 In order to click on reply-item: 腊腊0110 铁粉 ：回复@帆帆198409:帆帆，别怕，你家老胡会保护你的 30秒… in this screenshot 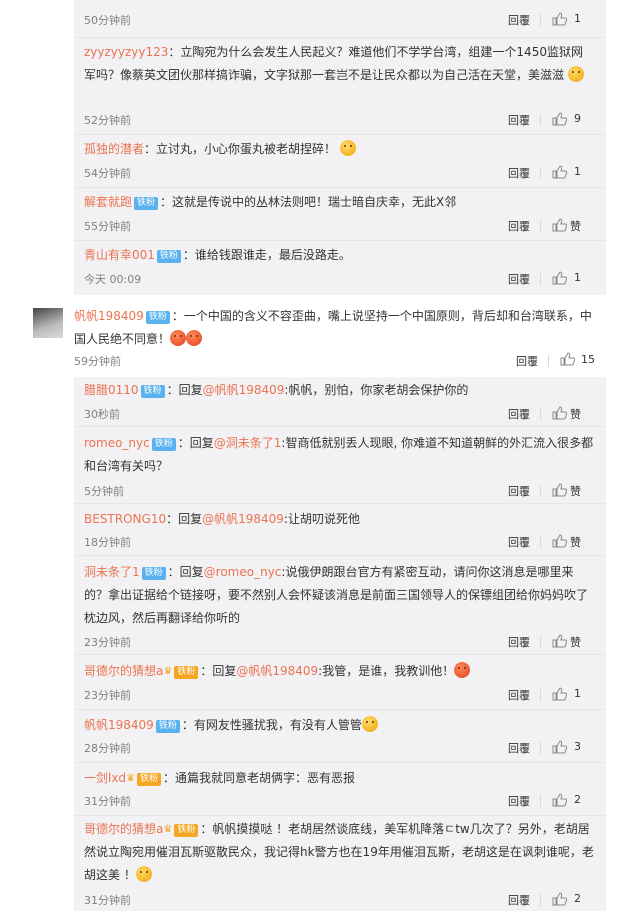, I will do `click(340, 402)`.